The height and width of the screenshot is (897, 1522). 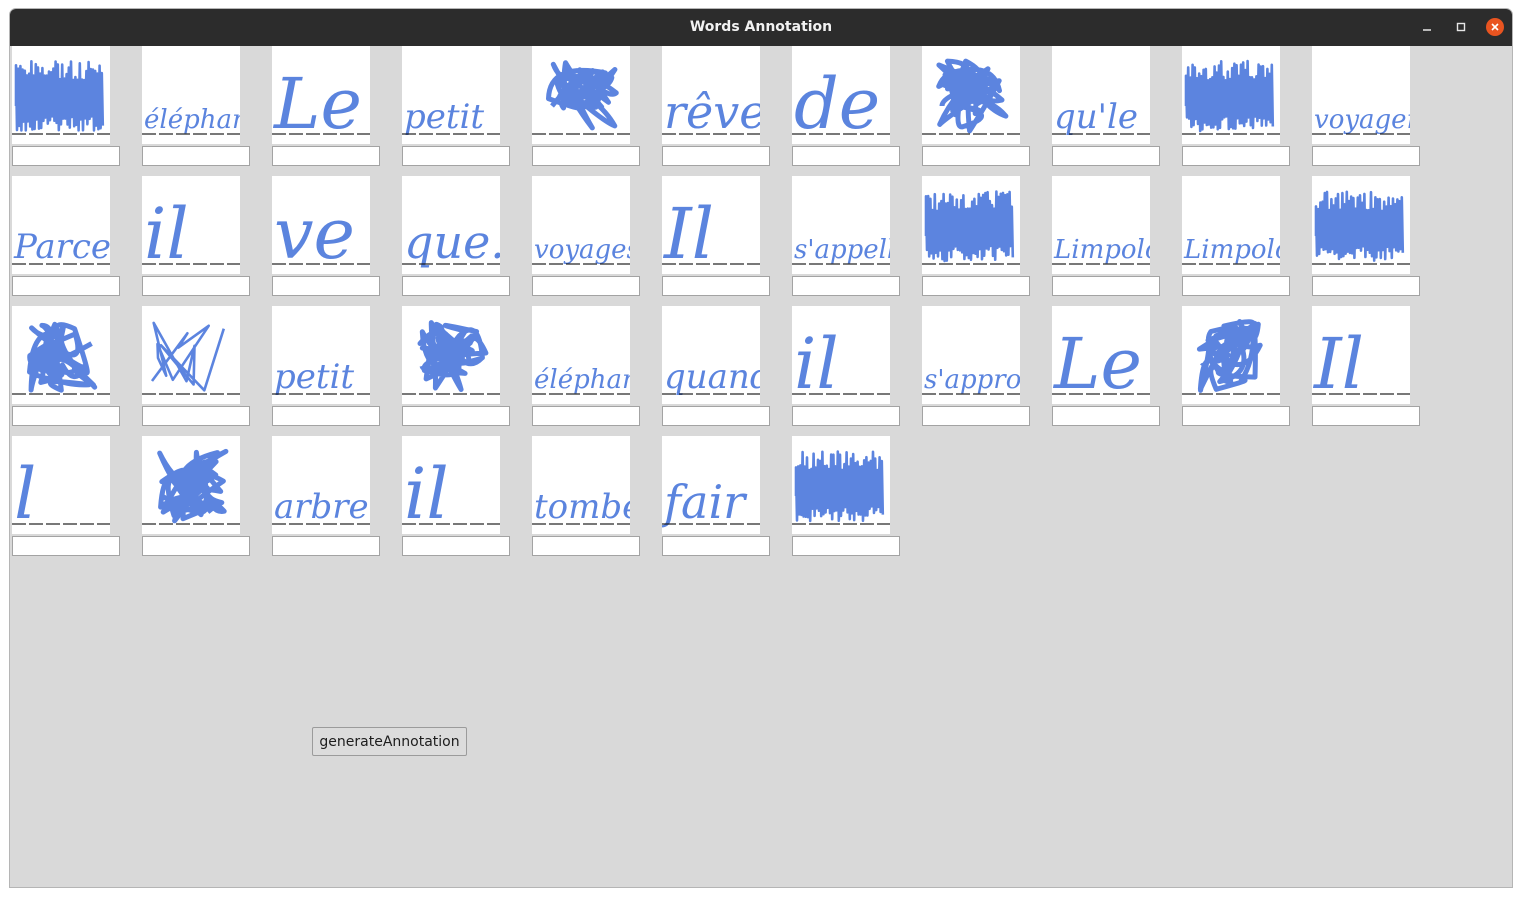 What do you see at coordinates (321, 355) in the screenshot?
I see `handwriting-image: petit` at bounding box center [321, 355].